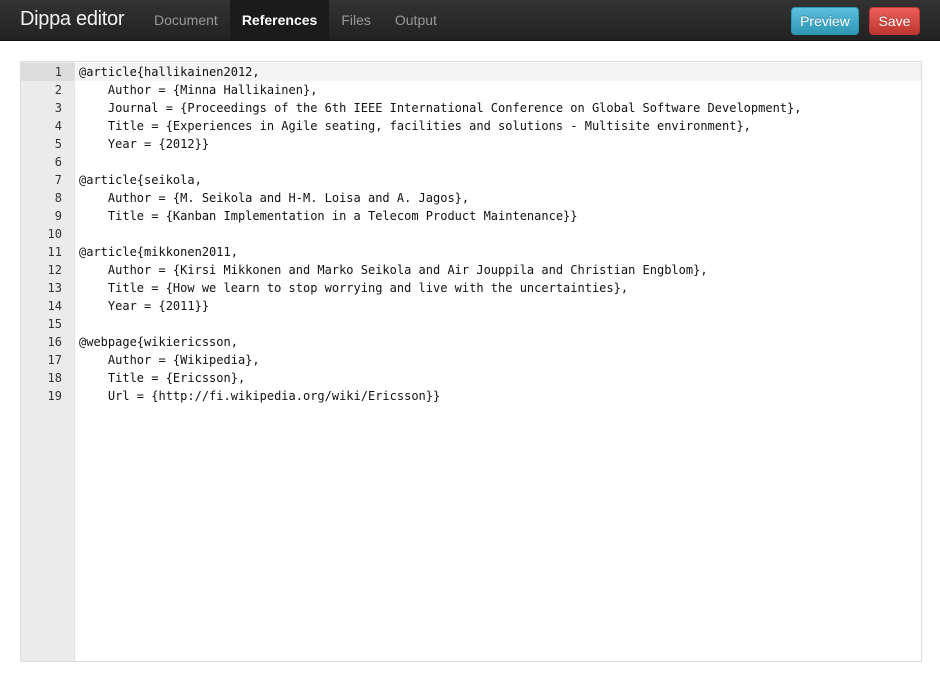 This screenshot has width=940, height=680. What do you see at coordinates (58, 216) in the screenshot?
I see `line-number: 9` at bounding box center [58, 216].